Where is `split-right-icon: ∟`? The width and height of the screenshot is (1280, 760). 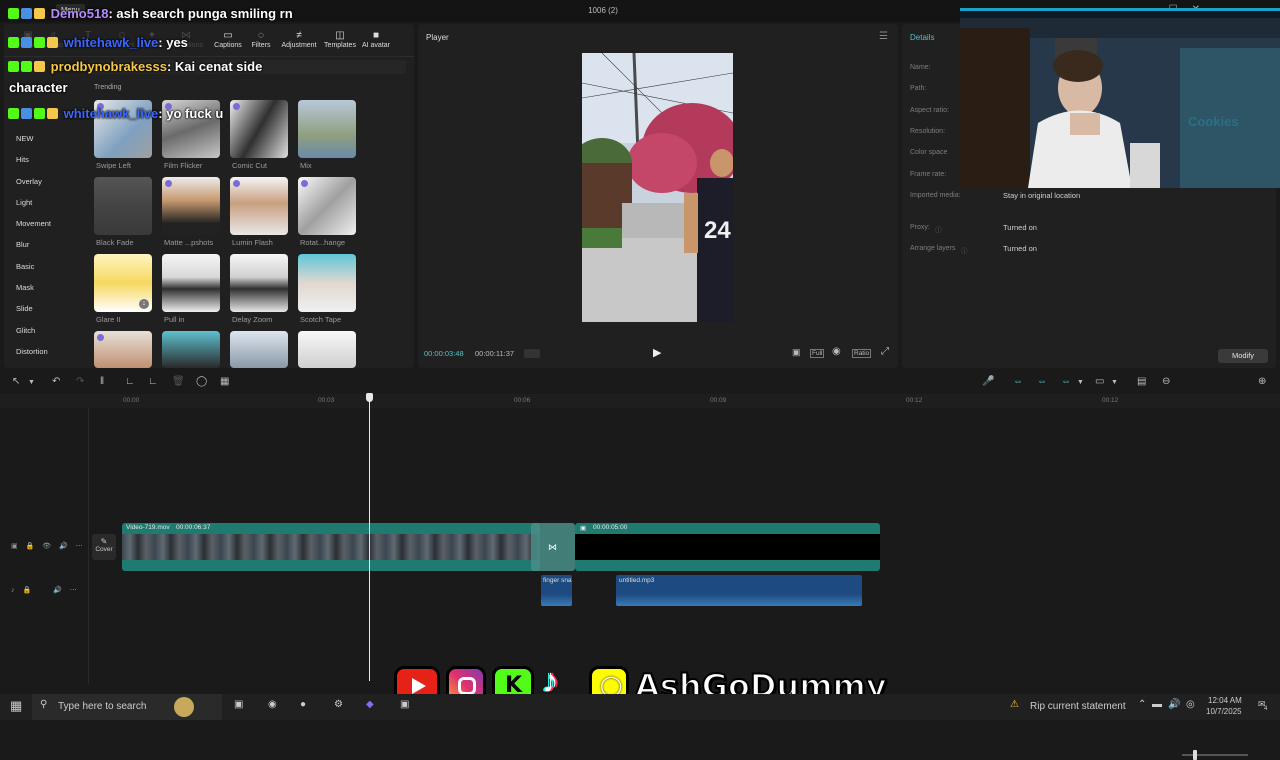 split-right-icon: ∟ is located at coordinates (153, 381).